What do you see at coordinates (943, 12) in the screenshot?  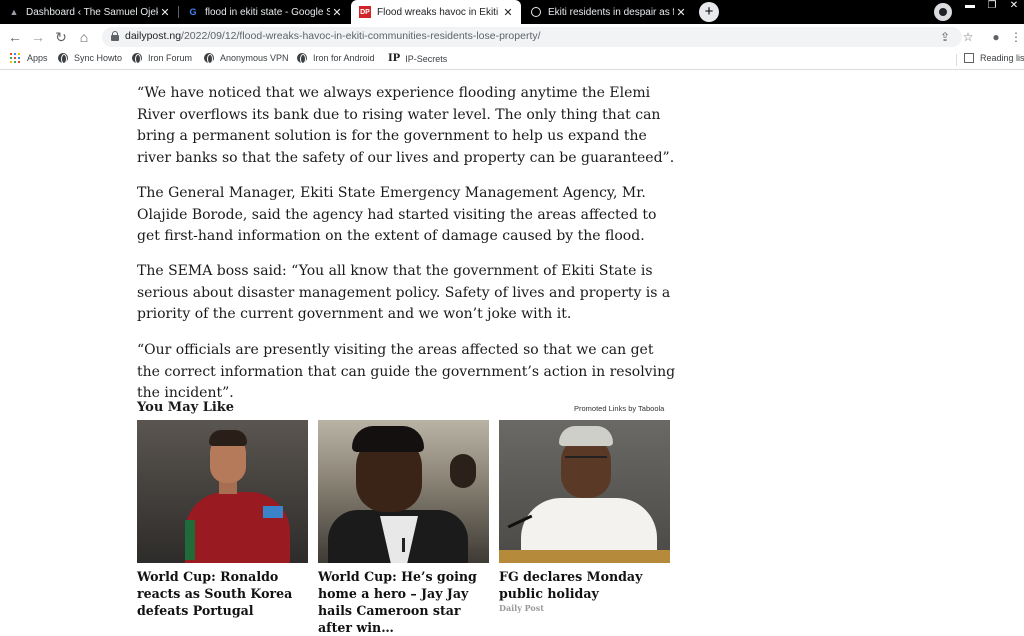 I see `profile-icon` at bounding box center [943, 12].